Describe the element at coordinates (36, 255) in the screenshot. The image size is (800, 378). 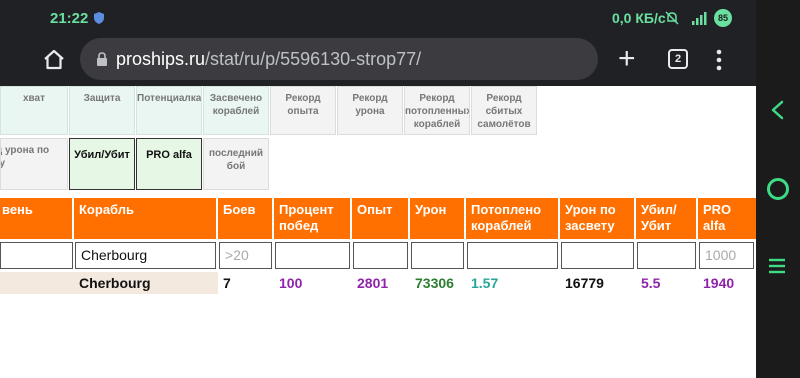
I see `filter-level-input` at that location.